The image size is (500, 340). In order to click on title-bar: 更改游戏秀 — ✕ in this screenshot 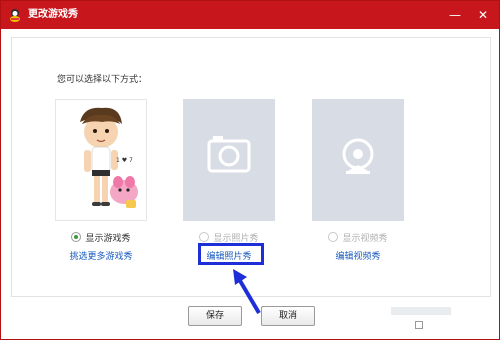, I will do `click(250, 15)`.